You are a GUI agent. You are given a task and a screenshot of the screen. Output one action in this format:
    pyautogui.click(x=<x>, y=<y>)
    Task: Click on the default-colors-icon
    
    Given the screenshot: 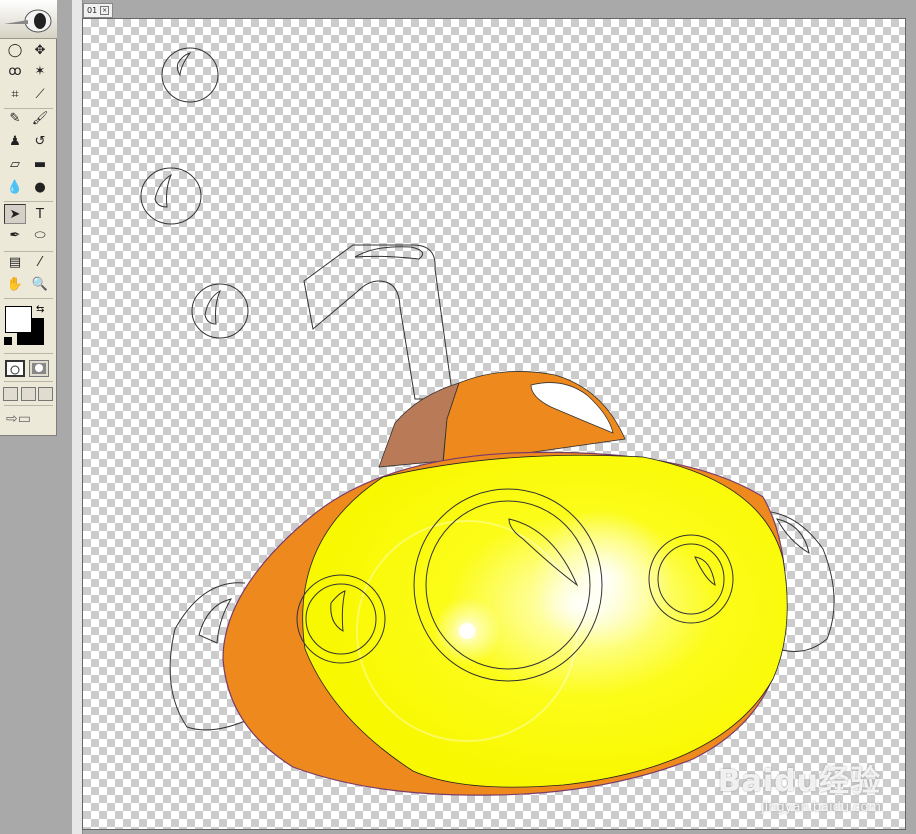 What is the action you would take?
    pyautogui.click(x=8, y=341)
    